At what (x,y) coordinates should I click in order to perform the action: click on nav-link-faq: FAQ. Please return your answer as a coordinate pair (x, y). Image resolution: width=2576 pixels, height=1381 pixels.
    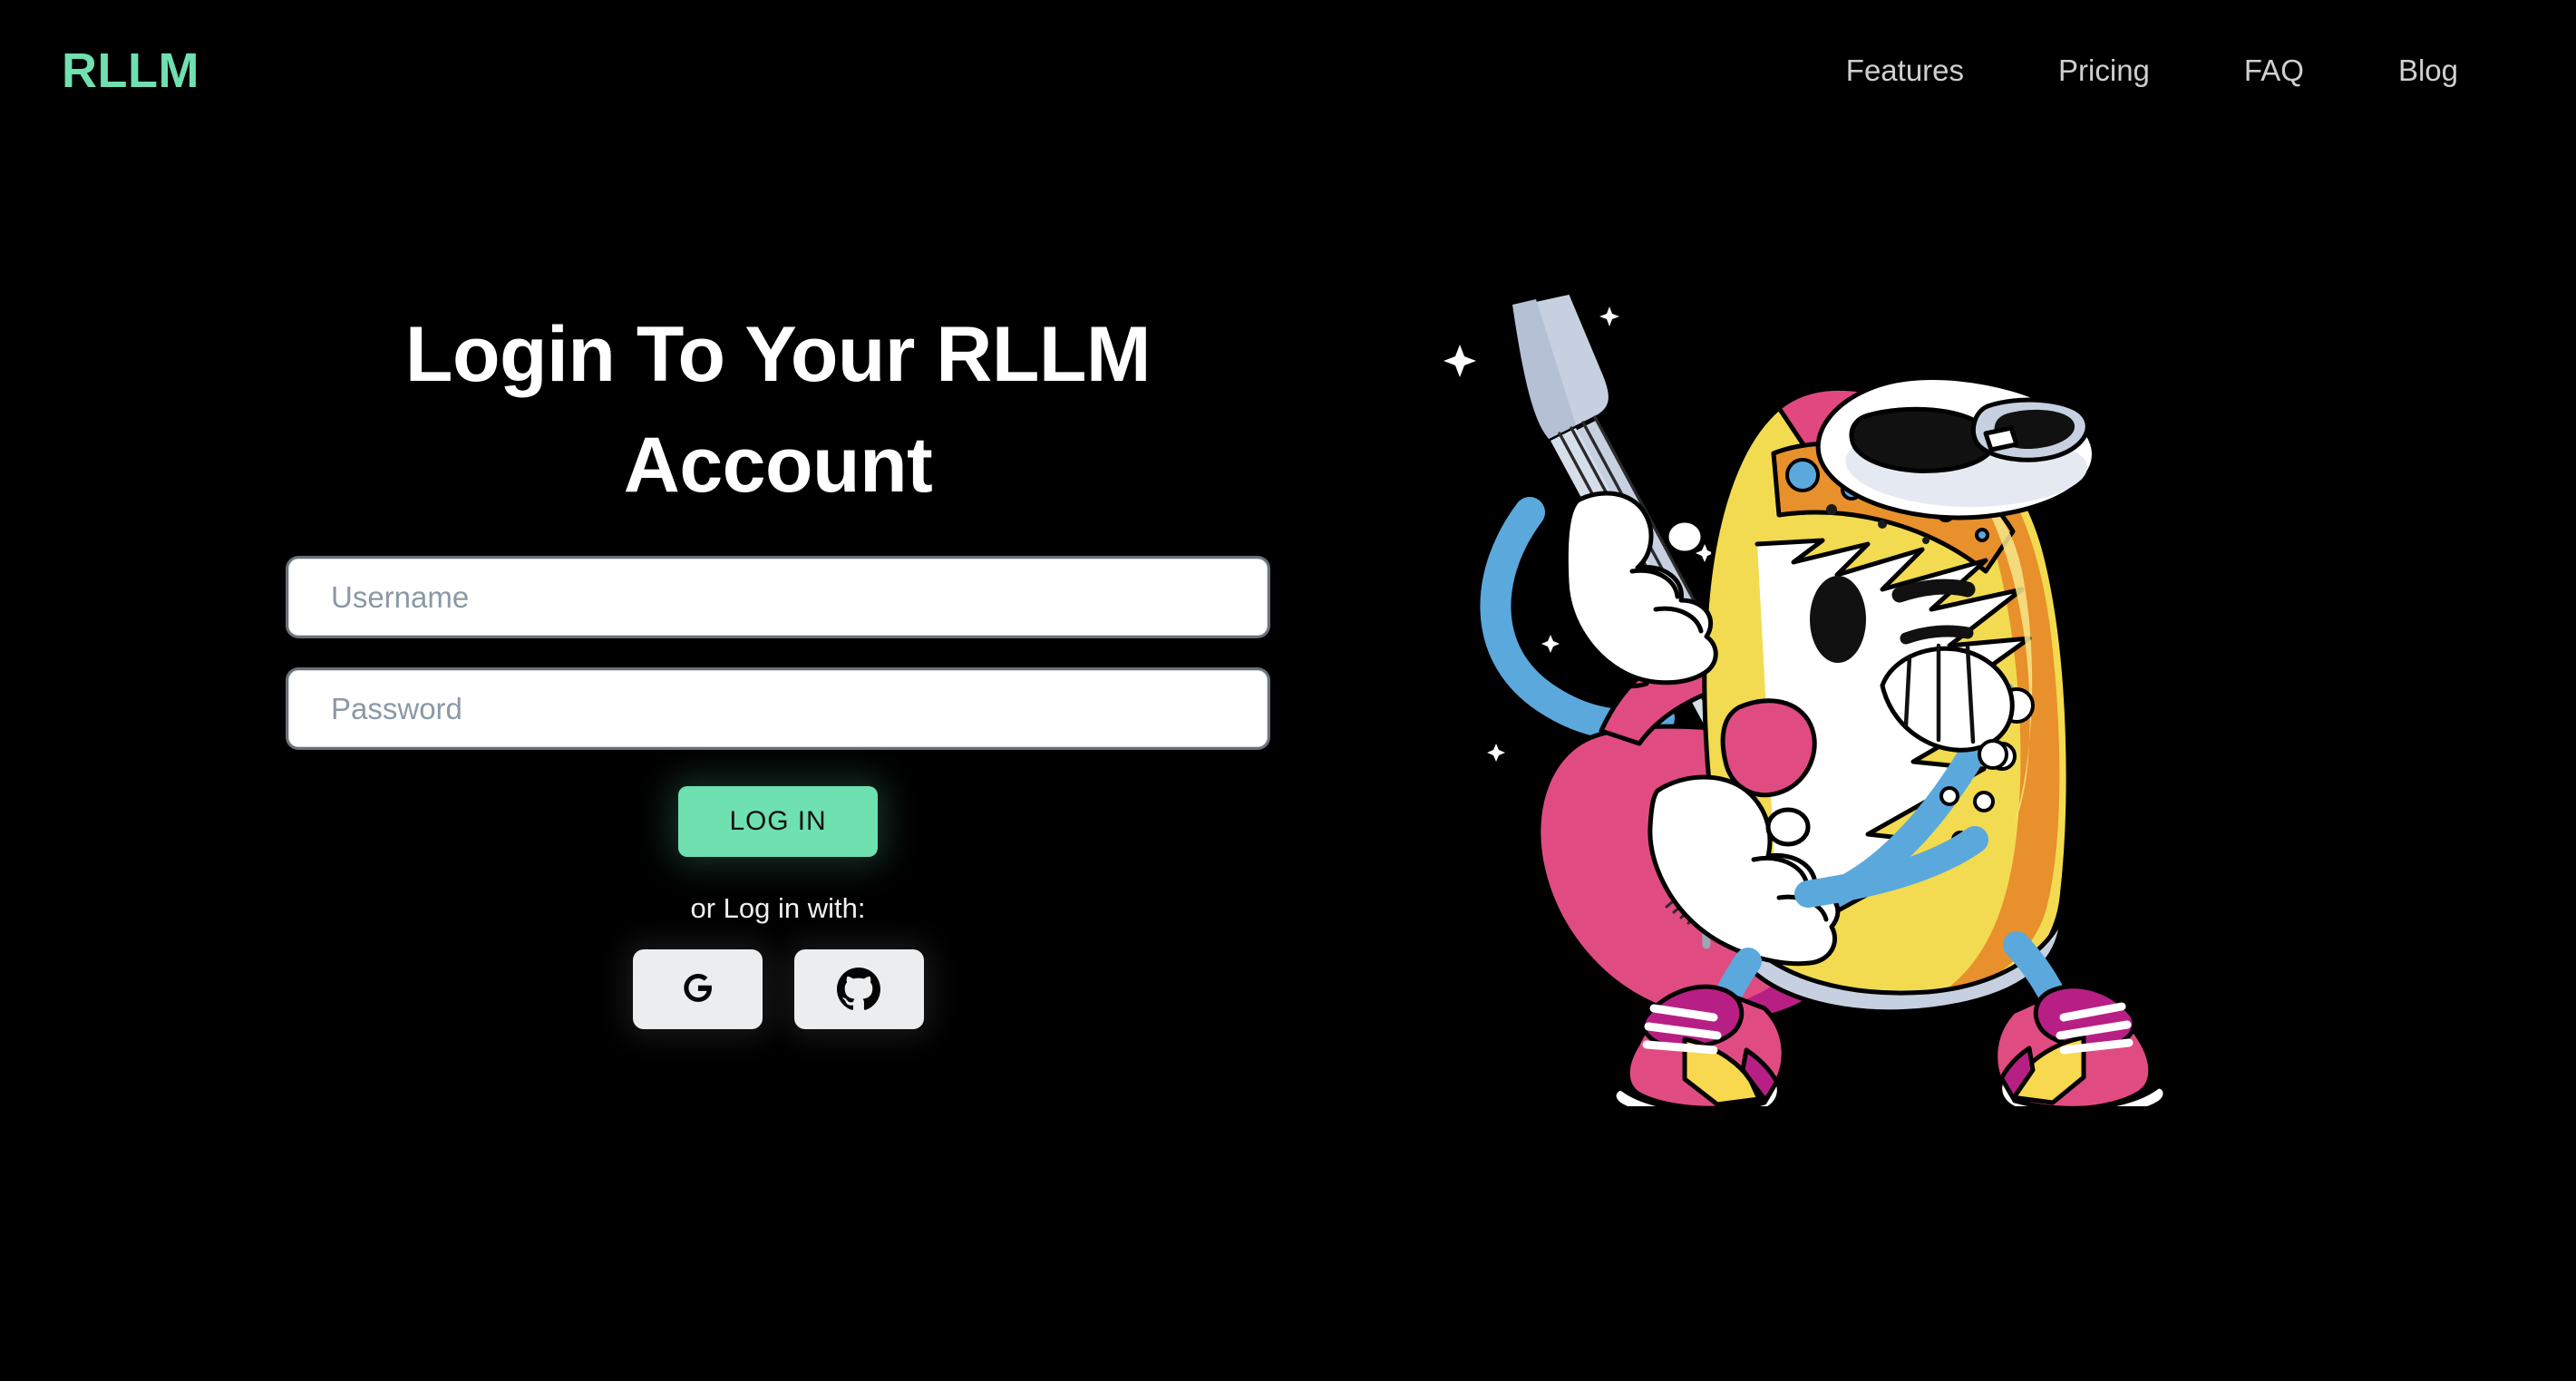
    Looking at the image, I should click on (2274, 70).